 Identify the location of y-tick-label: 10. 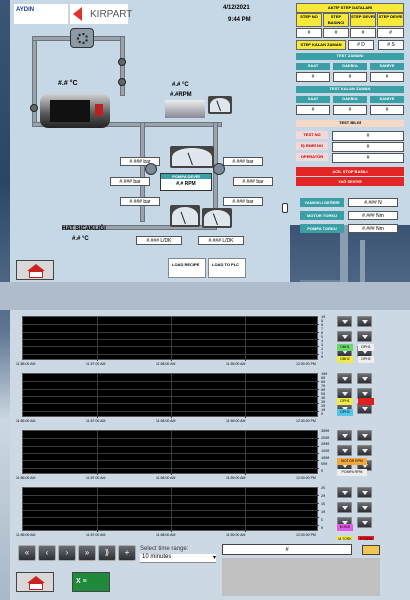
(323, 513).